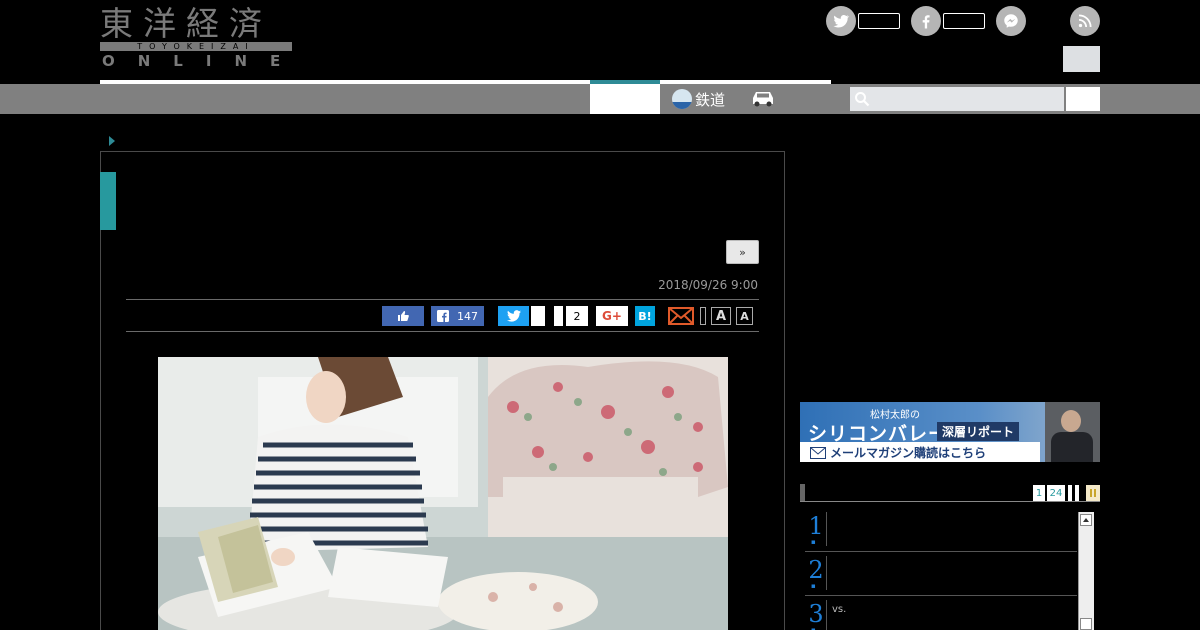 Image resolution: width=1200 pixels, height=630 pixels. What do you see at coordinates (964, 21) in the screenshot?
I see `header-facebook-count` at bounding box center [964, 21].